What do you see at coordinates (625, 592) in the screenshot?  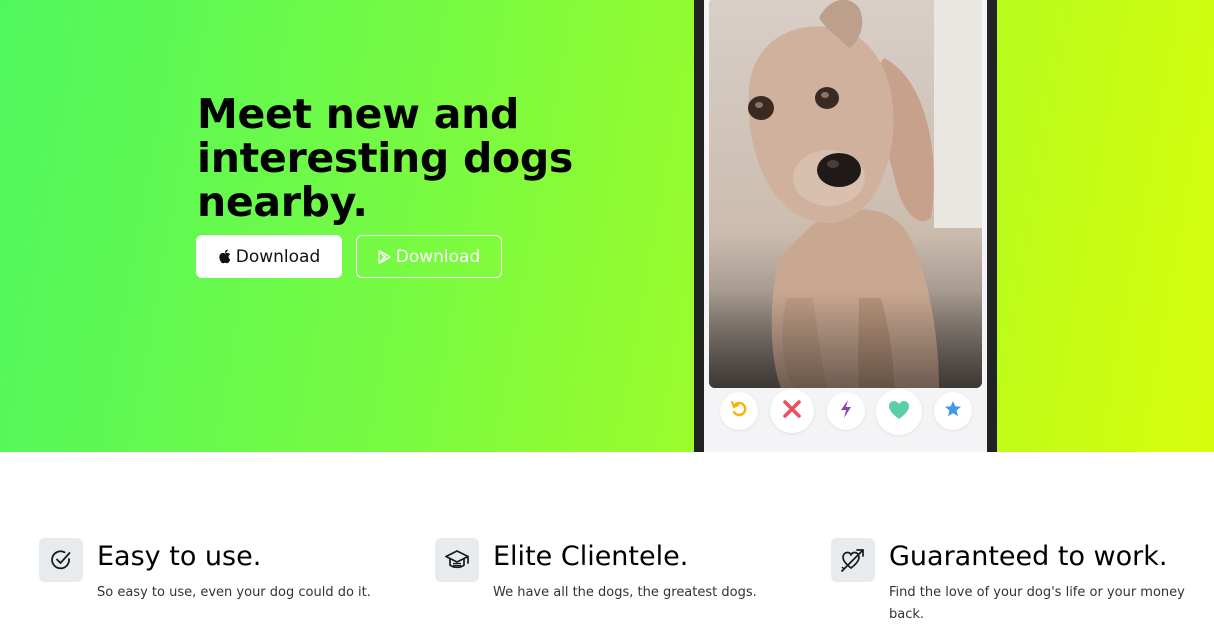 I see `feature-description: We have all the dogs, the greatest dogs.` at bounding box center [625, 592].